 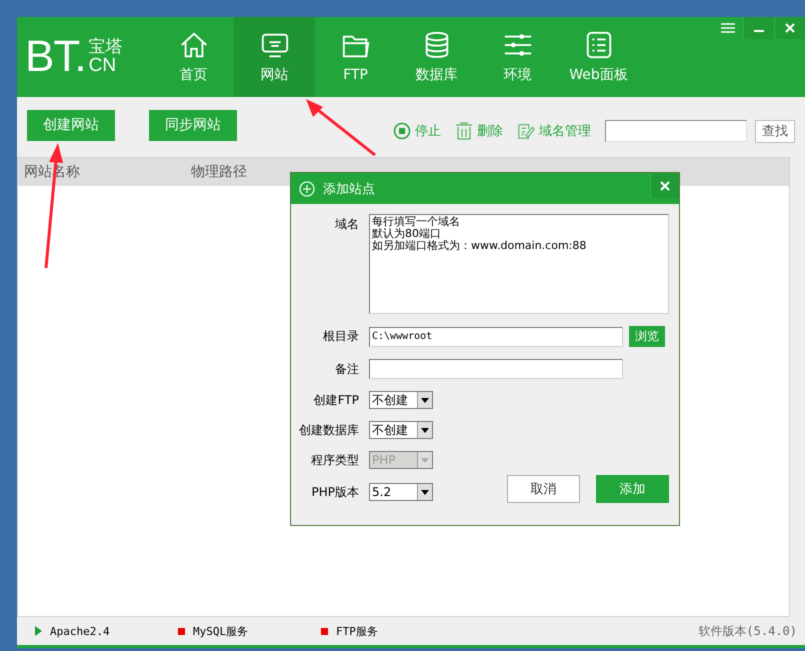 I want to click on dropdown: 5.2, so click(x=401, y=492).